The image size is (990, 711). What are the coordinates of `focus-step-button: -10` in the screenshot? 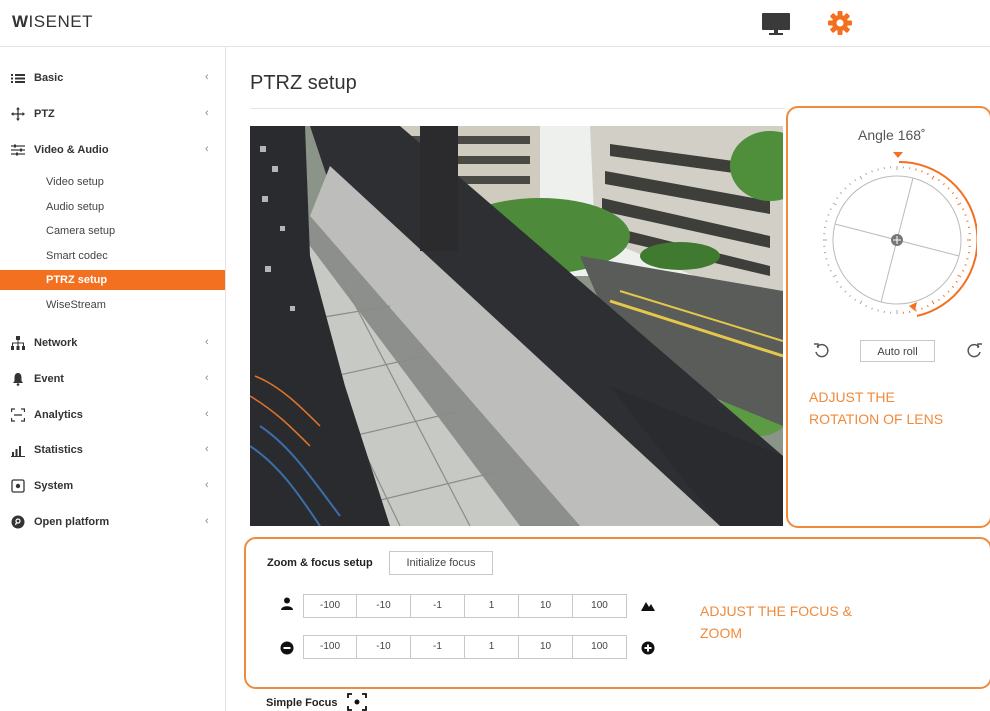 It's located at (384, 647).